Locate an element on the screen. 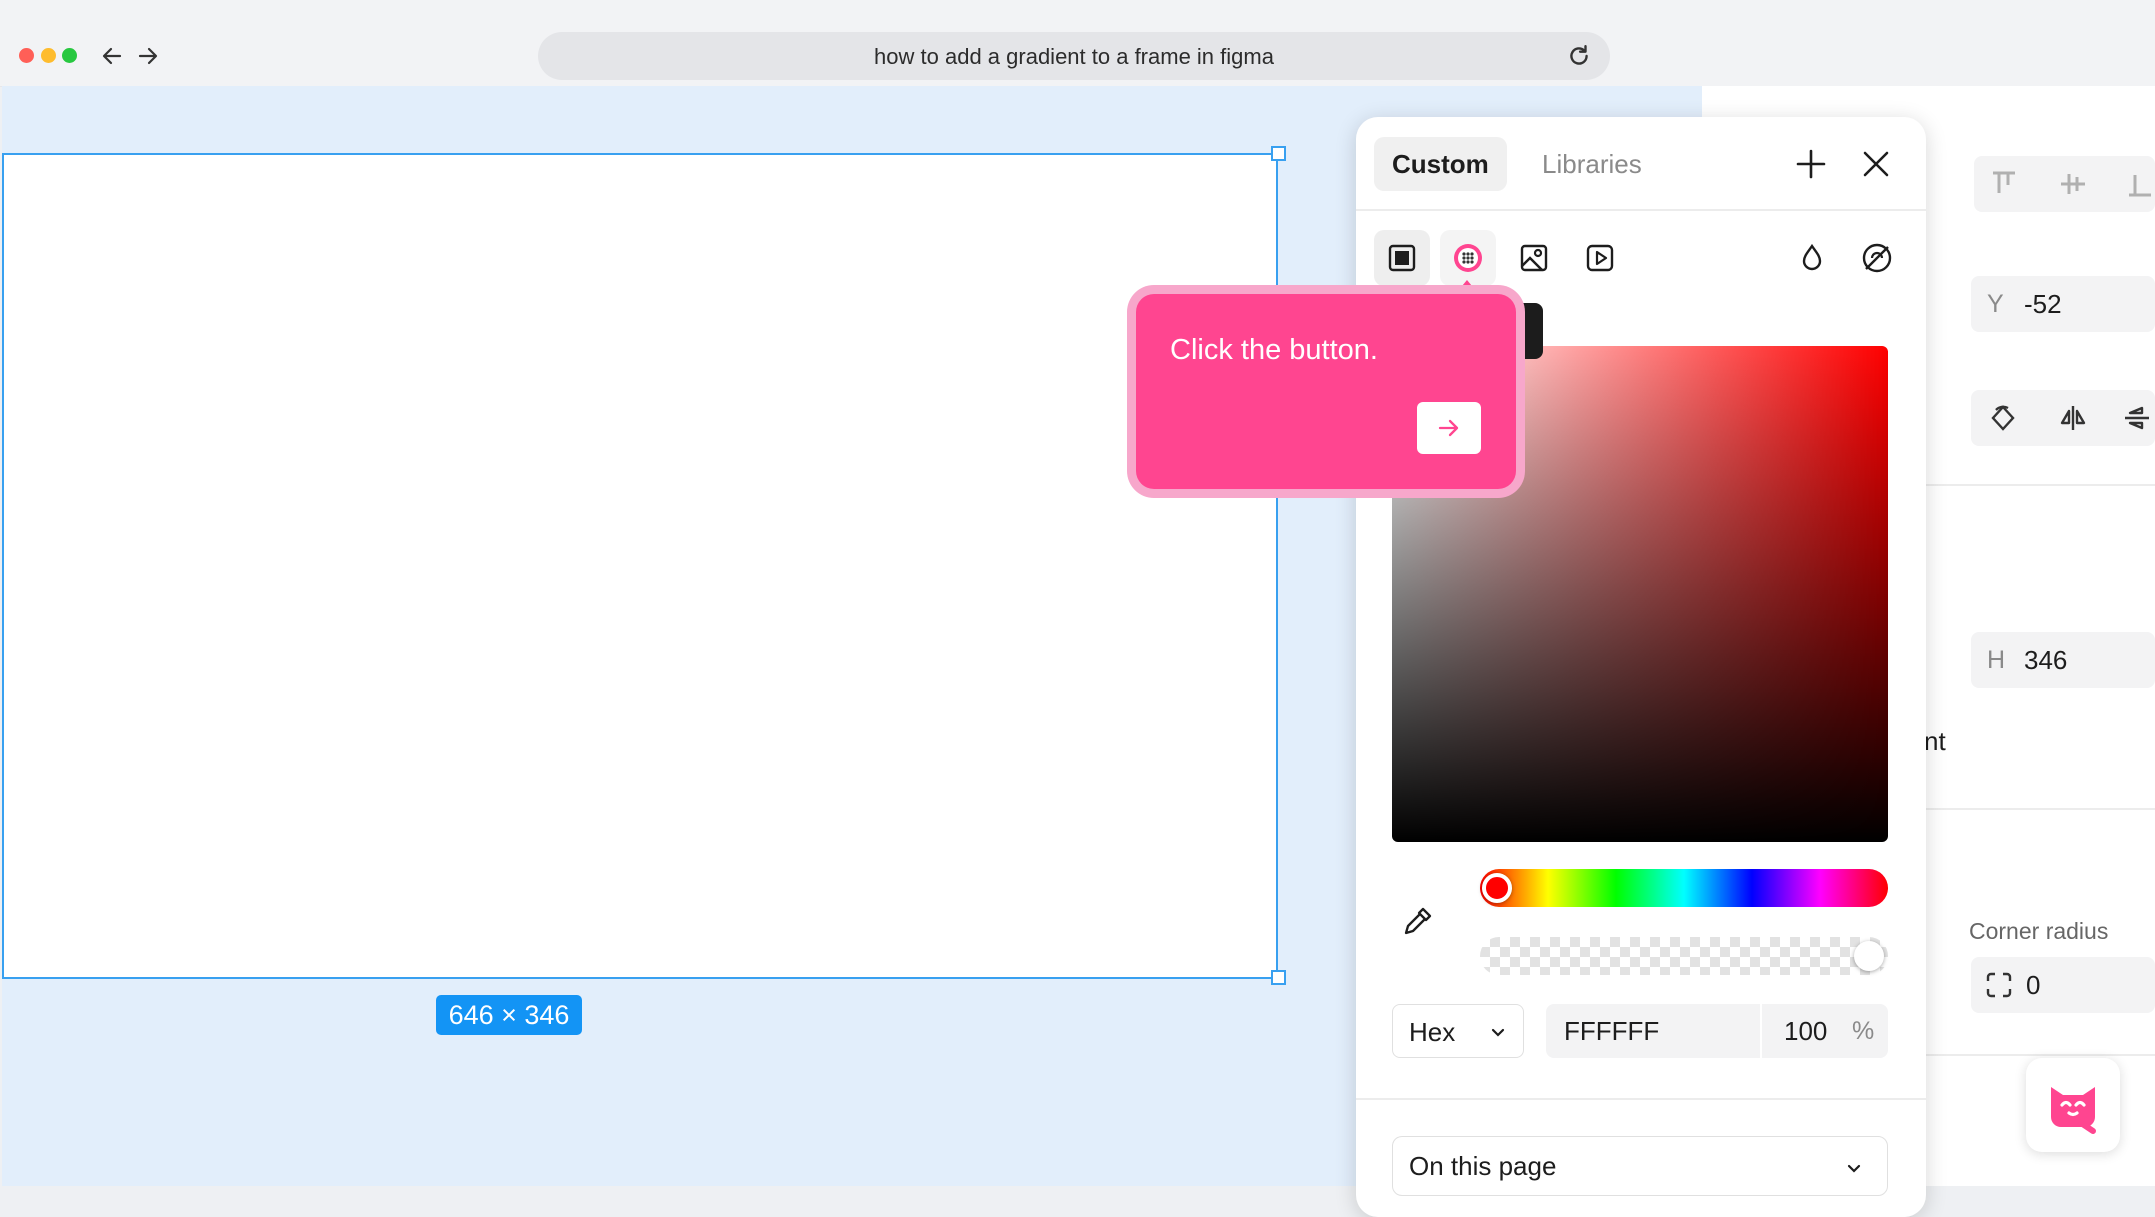 Image resolution: width=2155 pixels, height=1217 pixels. close-window-button is located at coordinates (26, 55).